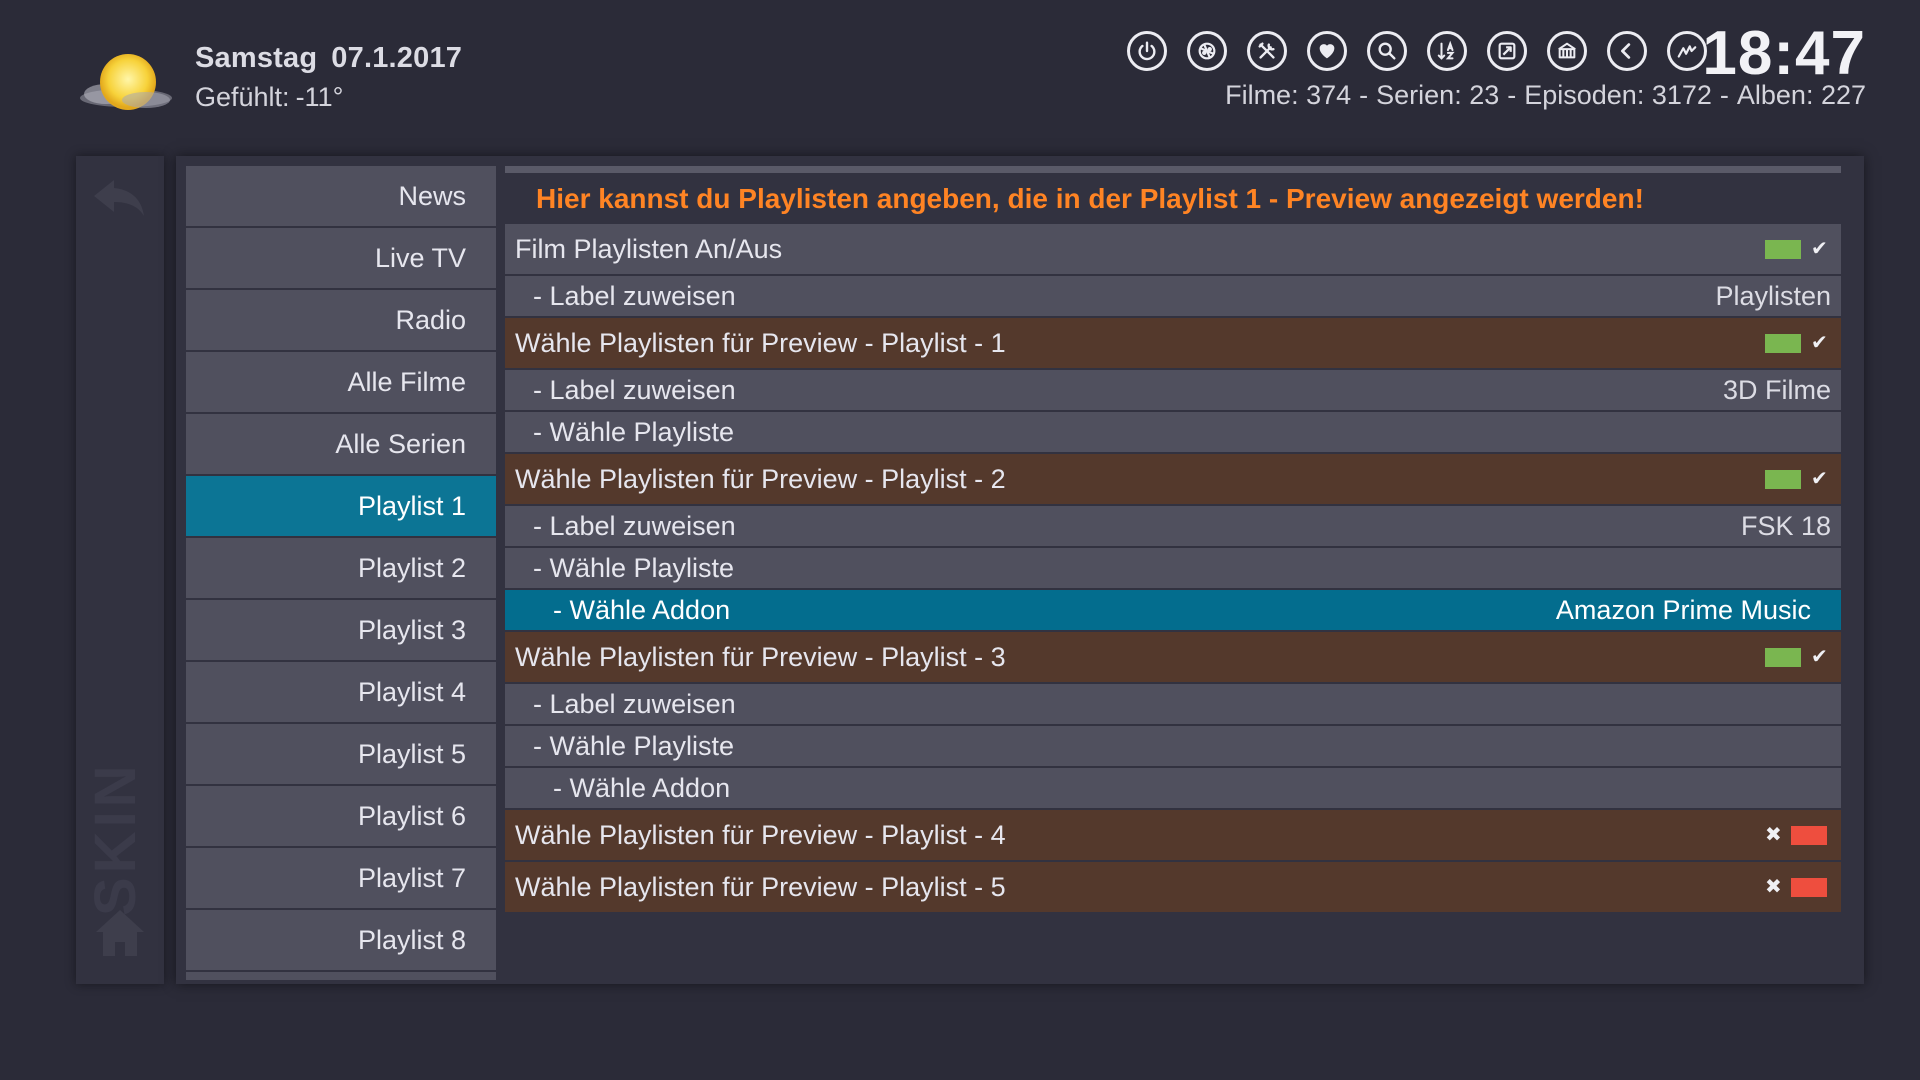 Image resolution: width=1920 pixels, height=1080 pixels. What do you see at coordinates (1173, 169) in the screenshot?
I see `divider` at bounding box center [1173, 169].